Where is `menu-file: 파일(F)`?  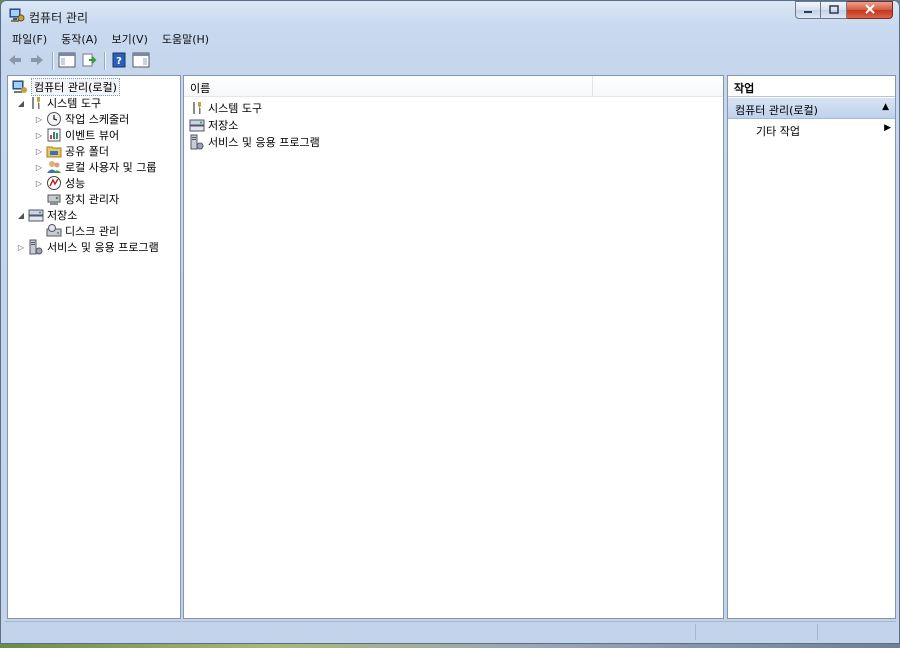
menu-file: 파일(F) is located at coordinates (29, 39).